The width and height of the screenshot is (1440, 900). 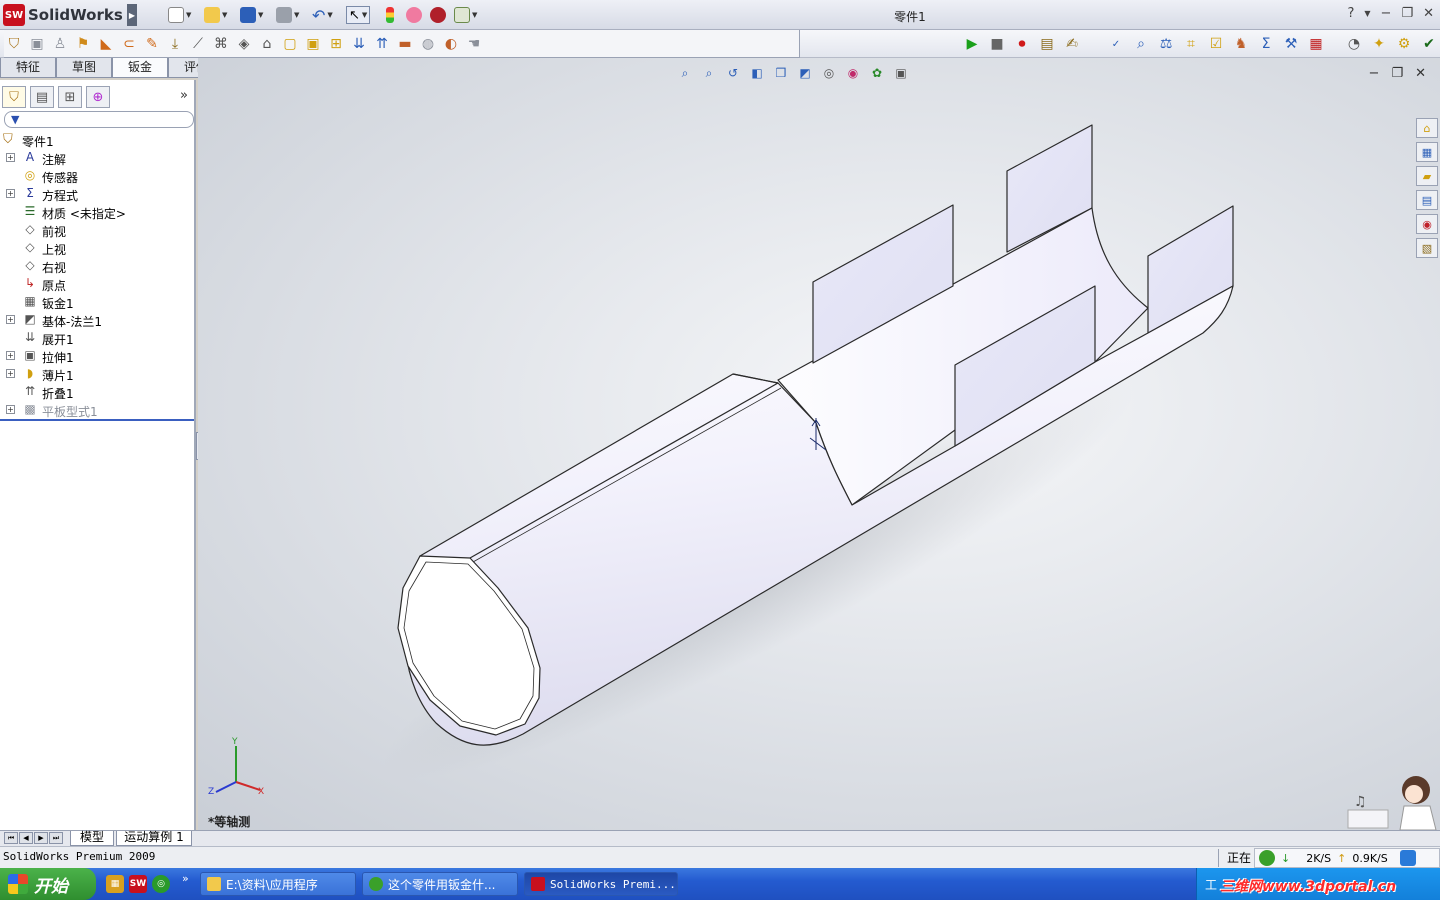 What do you see at coordinates (1316, 44) in the screenshot?
I see `import-diagnostics-icon: ▦` at bounding box center [1316, 44].